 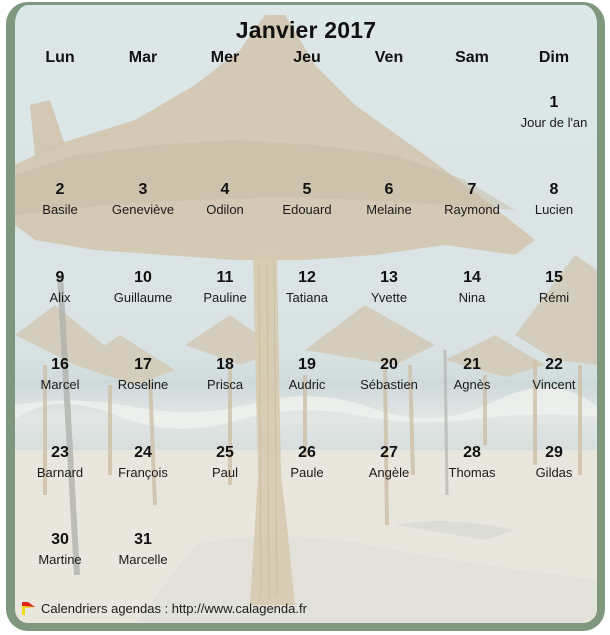 What do you see at coordinates (554, 277) in the screenshot?
I see `day-number: 15` at bounding box center [554, 277].